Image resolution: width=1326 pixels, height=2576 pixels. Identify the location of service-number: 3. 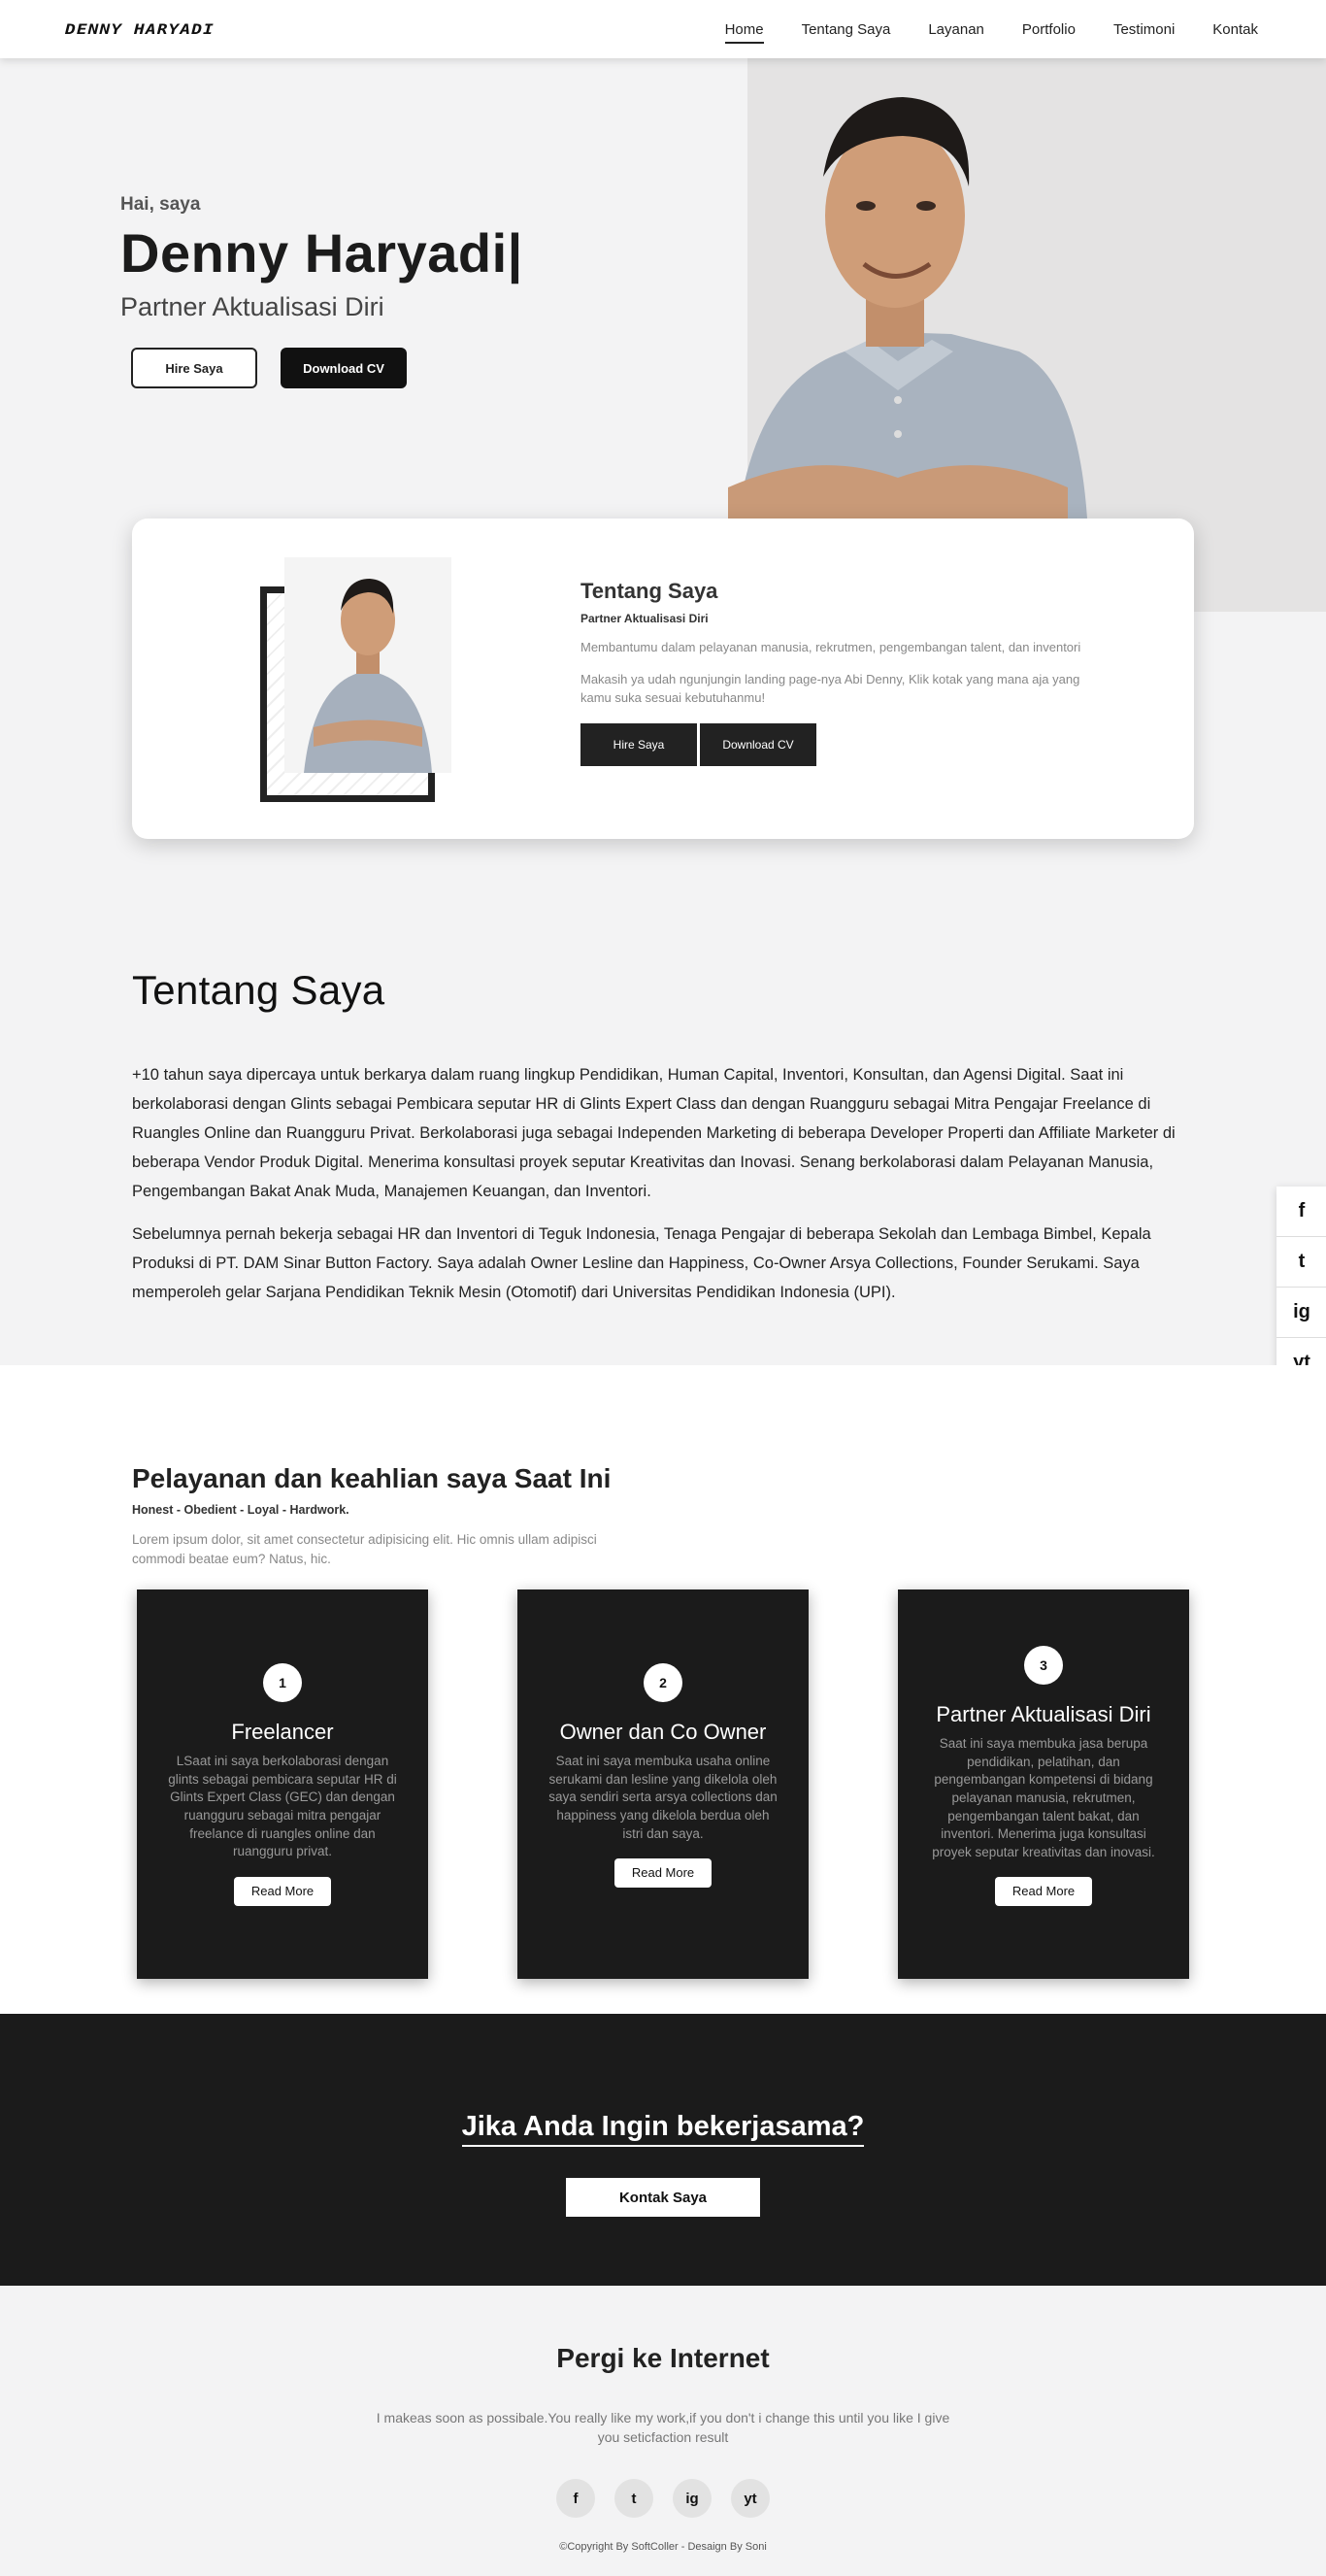
(1043, 1666).